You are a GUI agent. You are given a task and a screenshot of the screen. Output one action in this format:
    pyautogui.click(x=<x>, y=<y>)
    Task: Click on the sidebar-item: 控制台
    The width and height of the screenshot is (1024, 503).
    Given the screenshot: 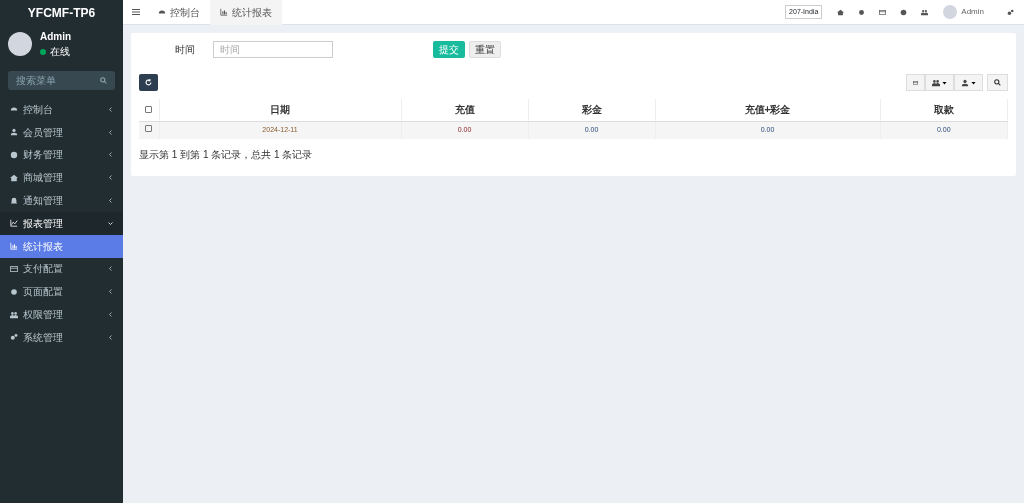 What is the action you would take?
    pyautogui.click(x=61, y=109)
    